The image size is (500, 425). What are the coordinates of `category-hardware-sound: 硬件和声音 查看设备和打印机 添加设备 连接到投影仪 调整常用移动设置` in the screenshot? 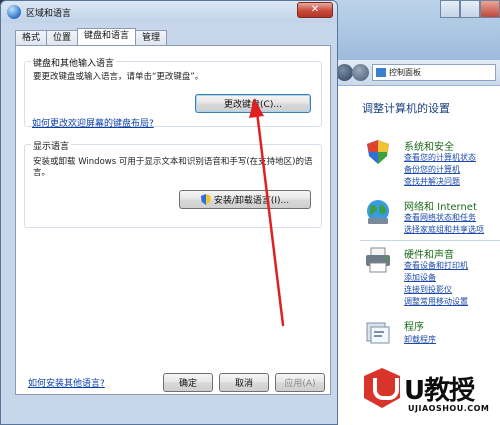 It's located at (431, 278).